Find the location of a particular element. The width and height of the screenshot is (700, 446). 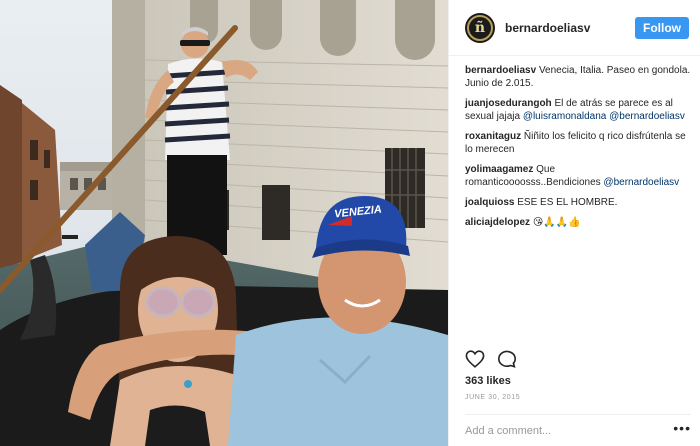

comment-item: joalquioss ESE ES EL HOMBRE. is located at coordinates (579, 202).